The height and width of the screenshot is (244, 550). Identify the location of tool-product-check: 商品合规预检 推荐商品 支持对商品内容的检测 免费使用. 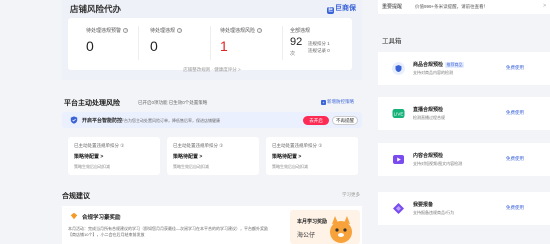
(464, 68).